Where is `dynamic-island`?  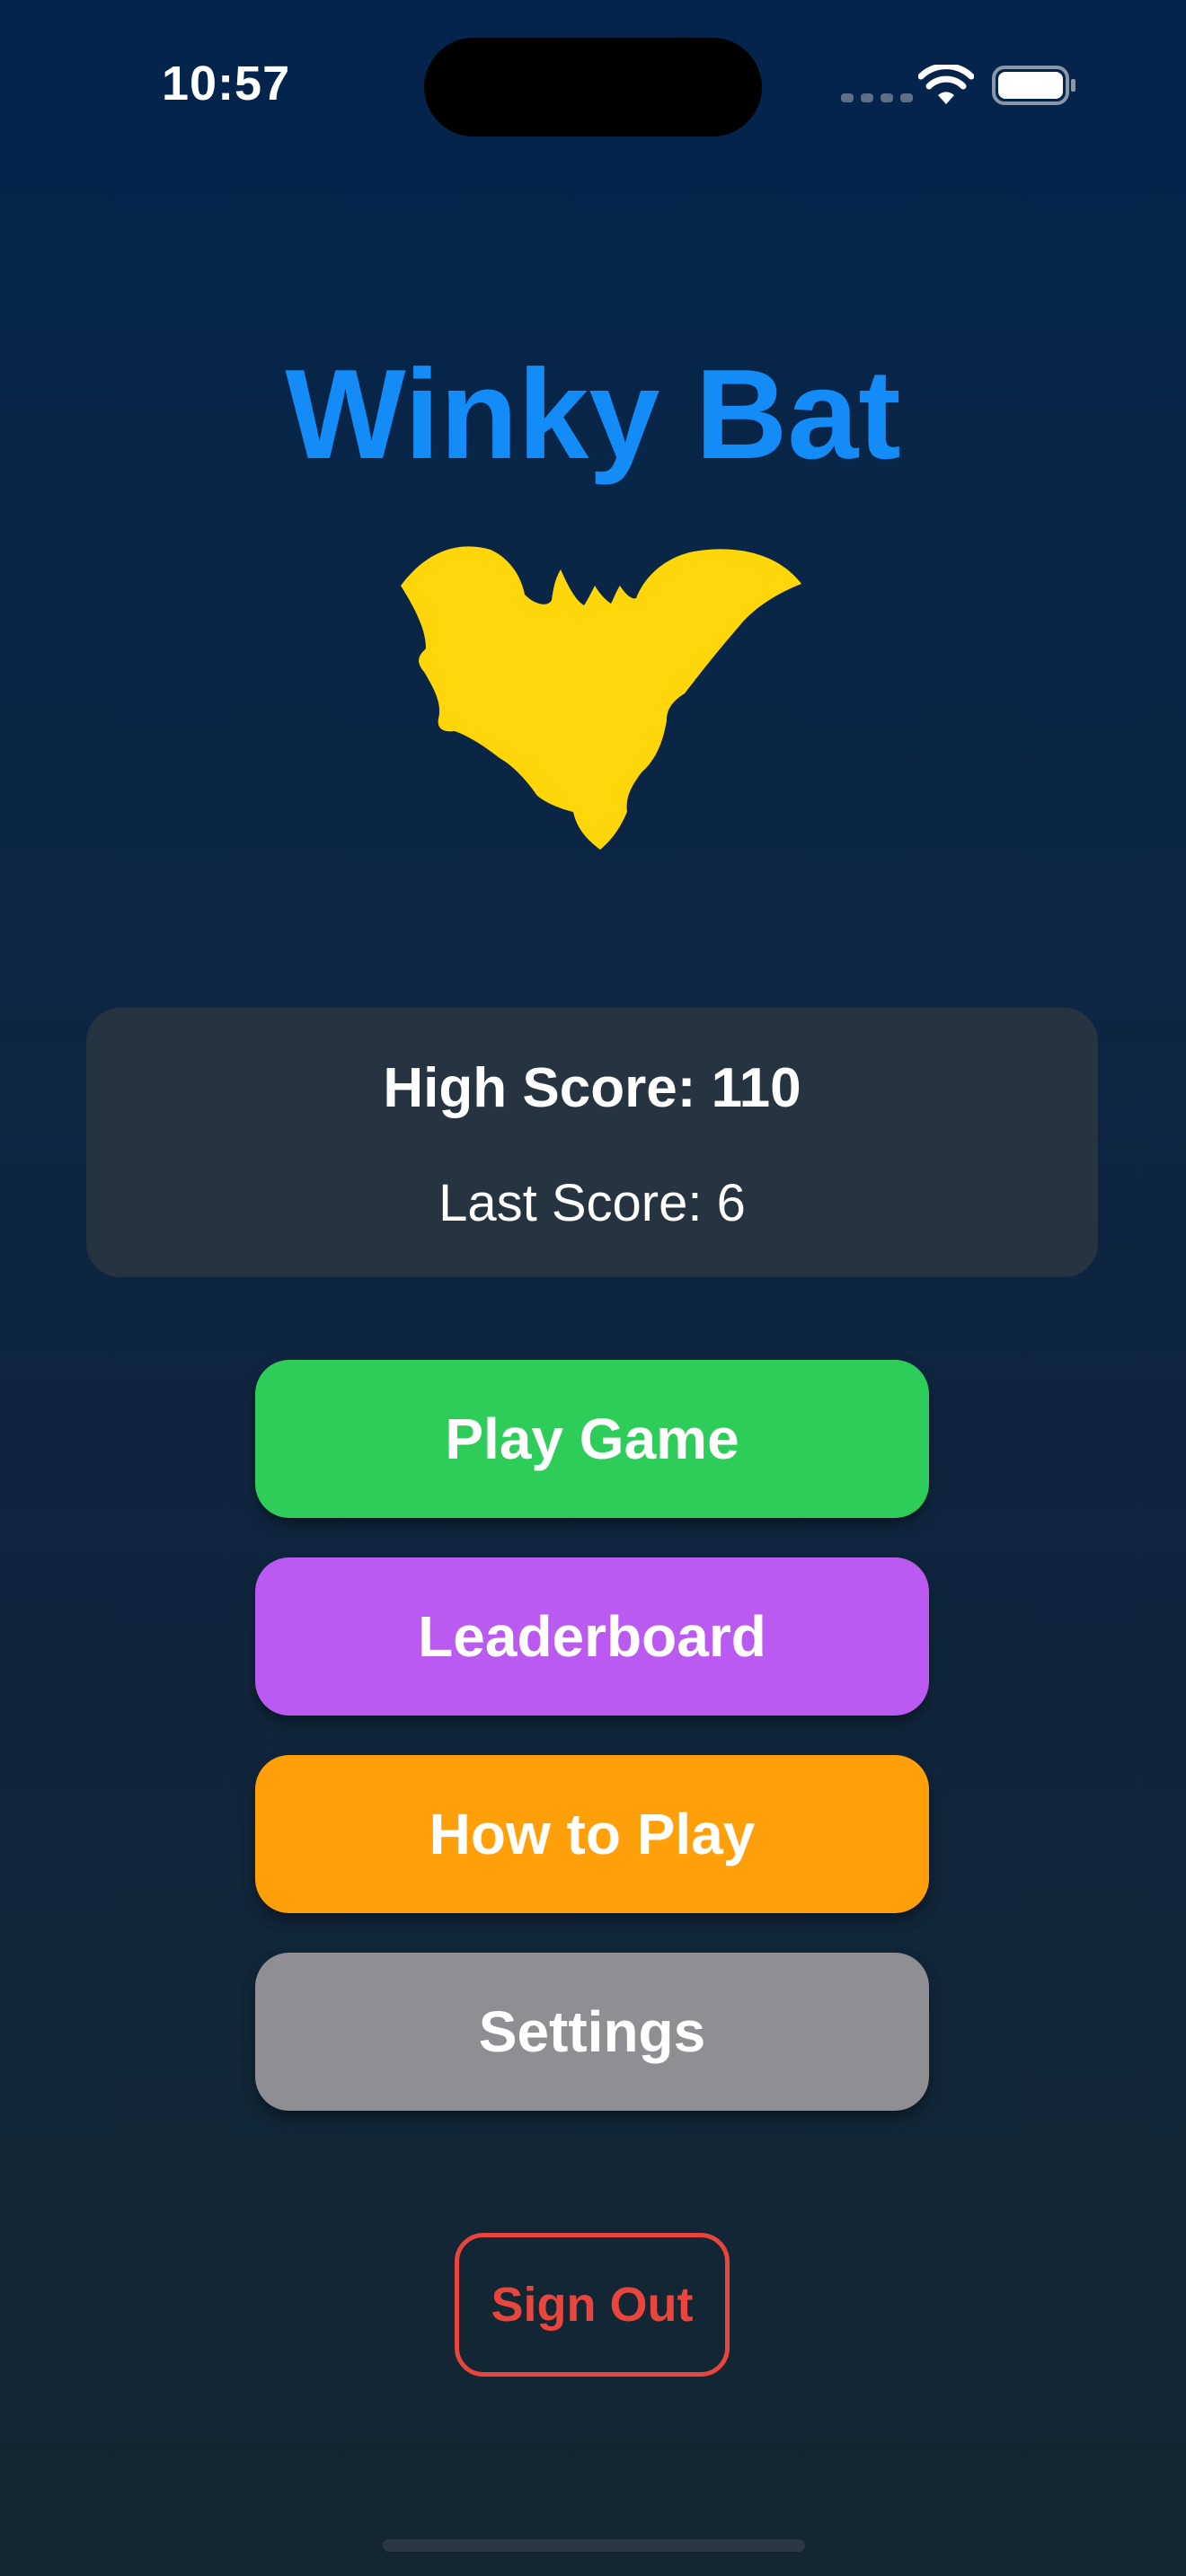
dynamic-island is located at coordinates (593, 87).